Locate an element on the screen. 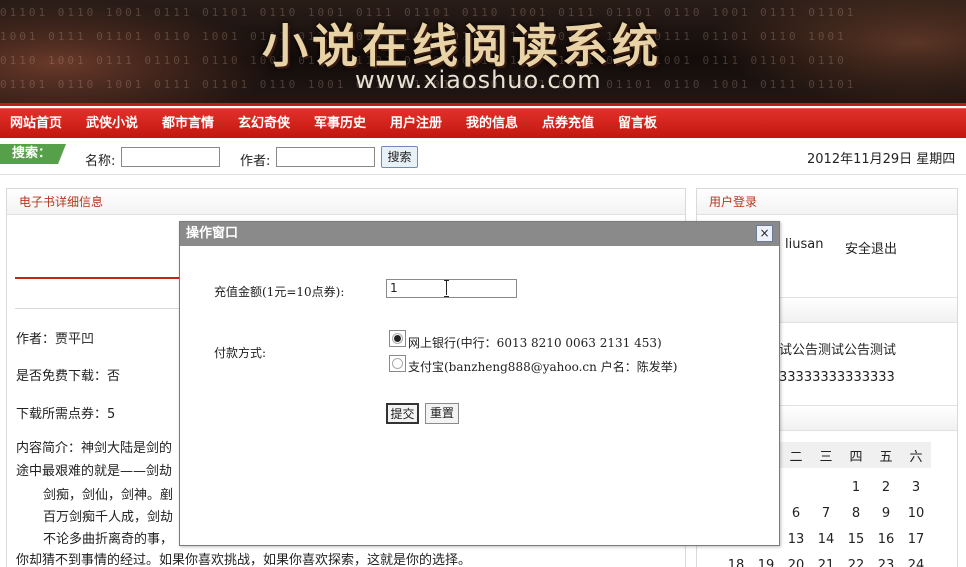 The height and width of the screenshot is (567, 966). search-button: 搜索 is located at coordinates (399, 157).